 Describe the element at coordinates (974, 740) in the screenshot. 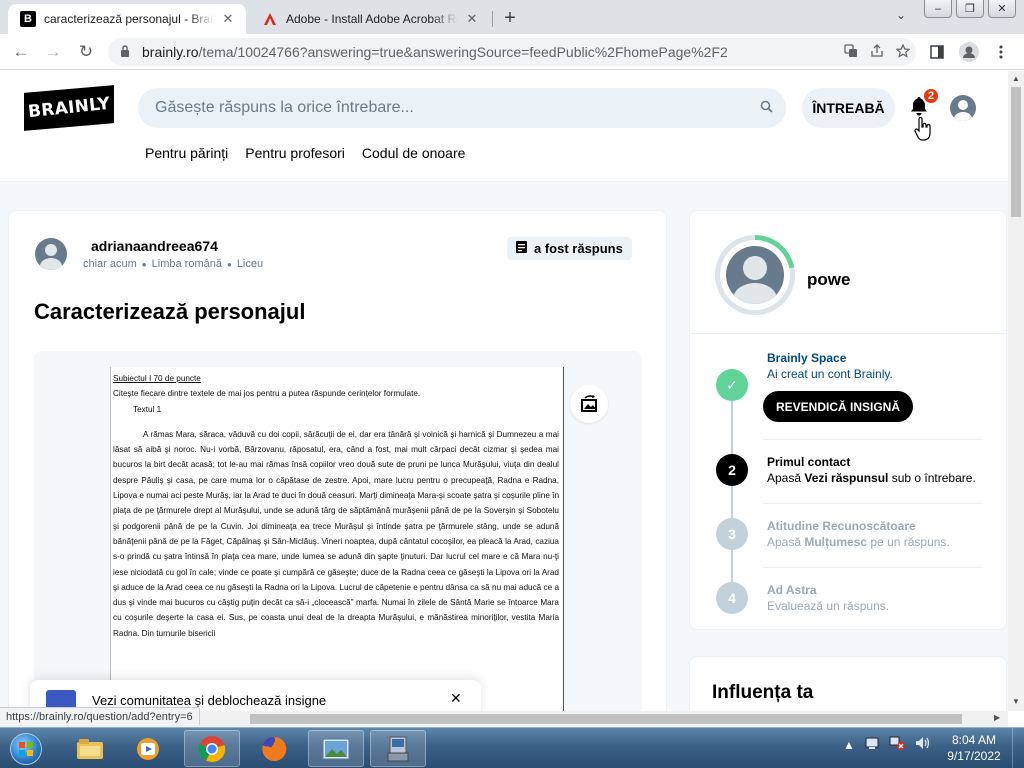

I see `clock-time: 8:04 AM` at that location.